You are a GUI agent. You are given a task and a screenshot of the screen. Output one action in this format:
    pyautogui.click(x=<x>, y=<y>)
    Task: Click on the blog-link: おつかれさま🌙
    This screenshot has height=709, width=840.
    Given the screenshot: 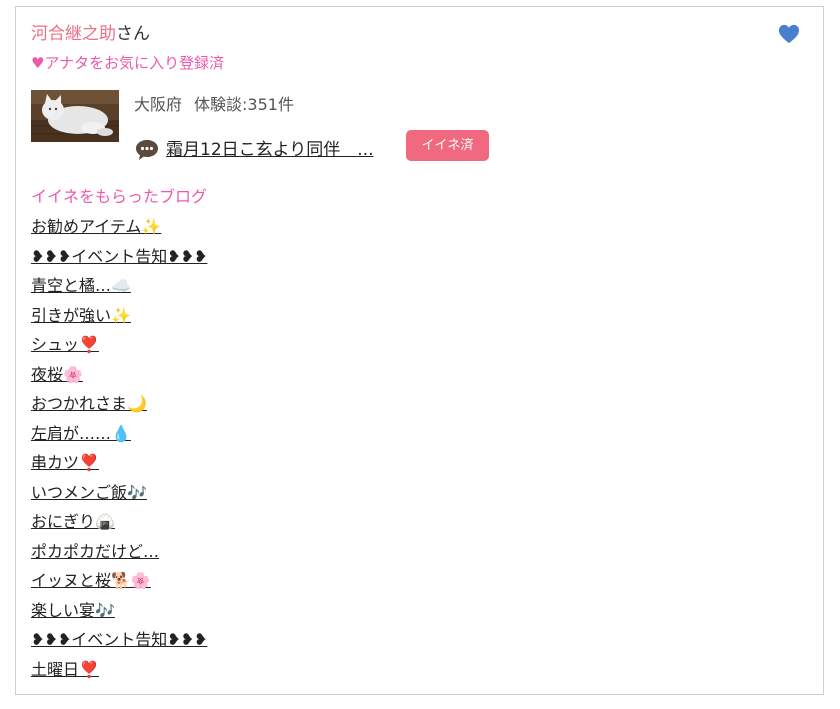 What is the action you would take?
    pyautogui.click(x=89, y=403)
    